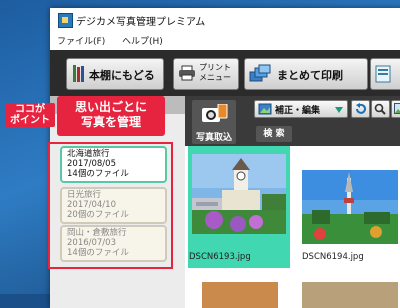 The height and width of the screenshot is (308, 400). Describe the element at coordinates (115, 74) in the screenshot. I see `back-to-bookshelf-button: 本棚にもどる` at that location.